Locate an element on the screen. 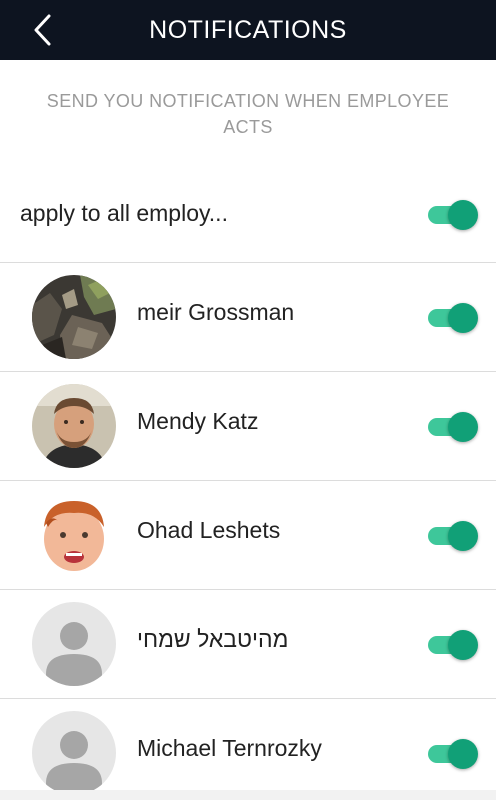 The image size is (496, 807). employee-row: Ohad Leshets is located at coordinates (248, 535).